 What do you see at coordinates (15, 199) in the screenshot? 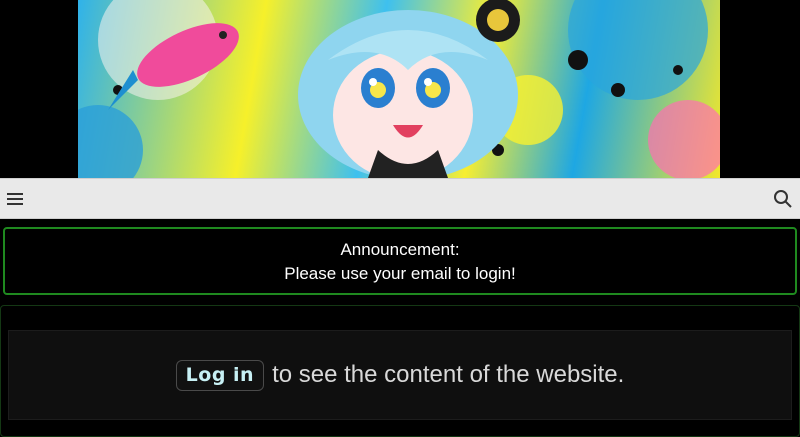
I see `hamburger-menu-icon` at bounding box center [15, 199].